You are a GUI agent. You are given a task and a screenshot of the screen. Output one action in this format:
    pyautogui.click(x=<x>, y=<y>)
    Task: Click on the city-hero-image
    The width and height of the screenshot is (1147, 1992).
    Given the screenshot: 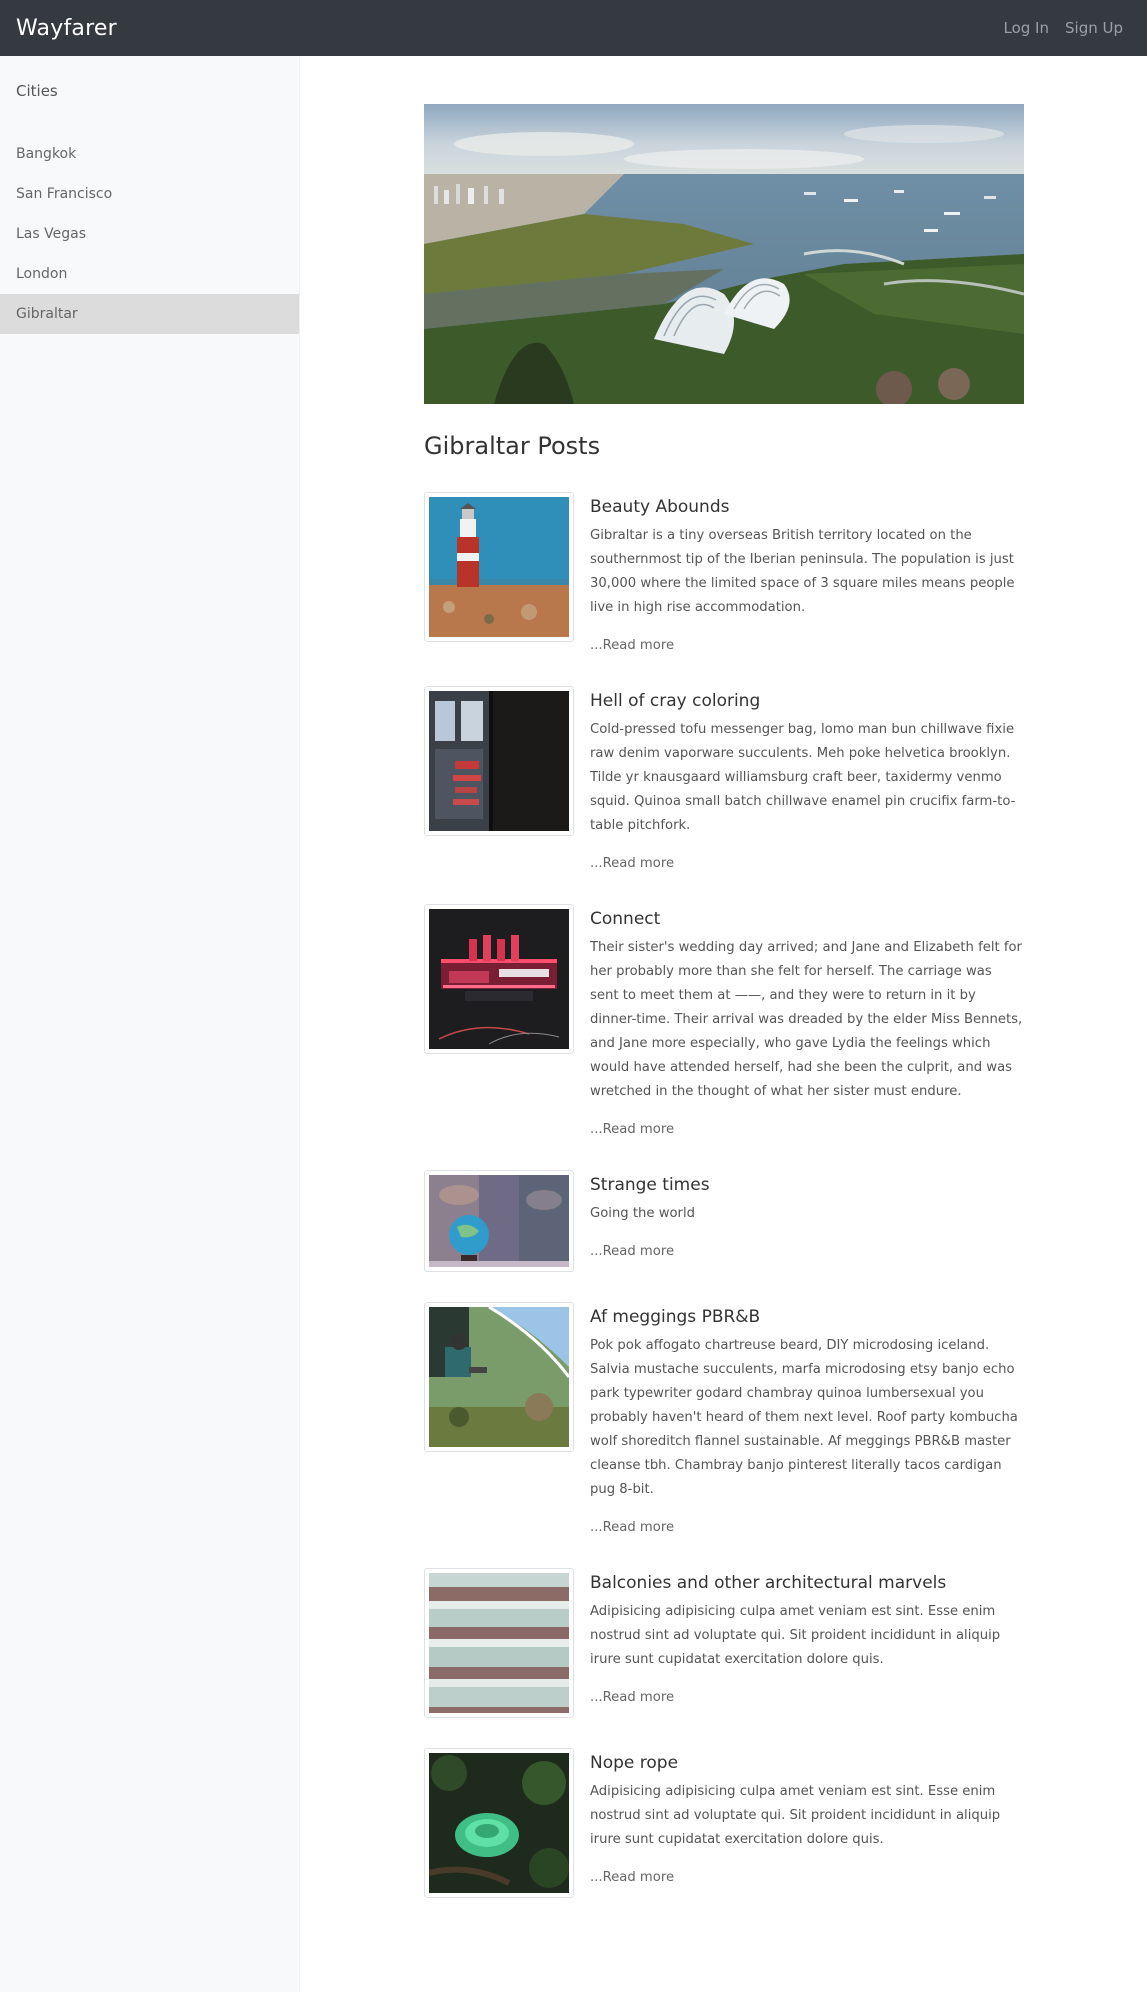 What is the action you would take?
    pyautogui.click(x=724, y=254)
    